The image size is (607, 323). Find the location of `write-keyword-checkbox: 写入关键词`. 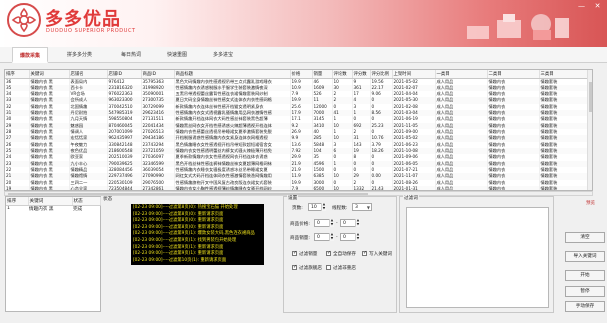

write-keyword-checkbox: 写入关键词 is located at coordinates (377, 253).